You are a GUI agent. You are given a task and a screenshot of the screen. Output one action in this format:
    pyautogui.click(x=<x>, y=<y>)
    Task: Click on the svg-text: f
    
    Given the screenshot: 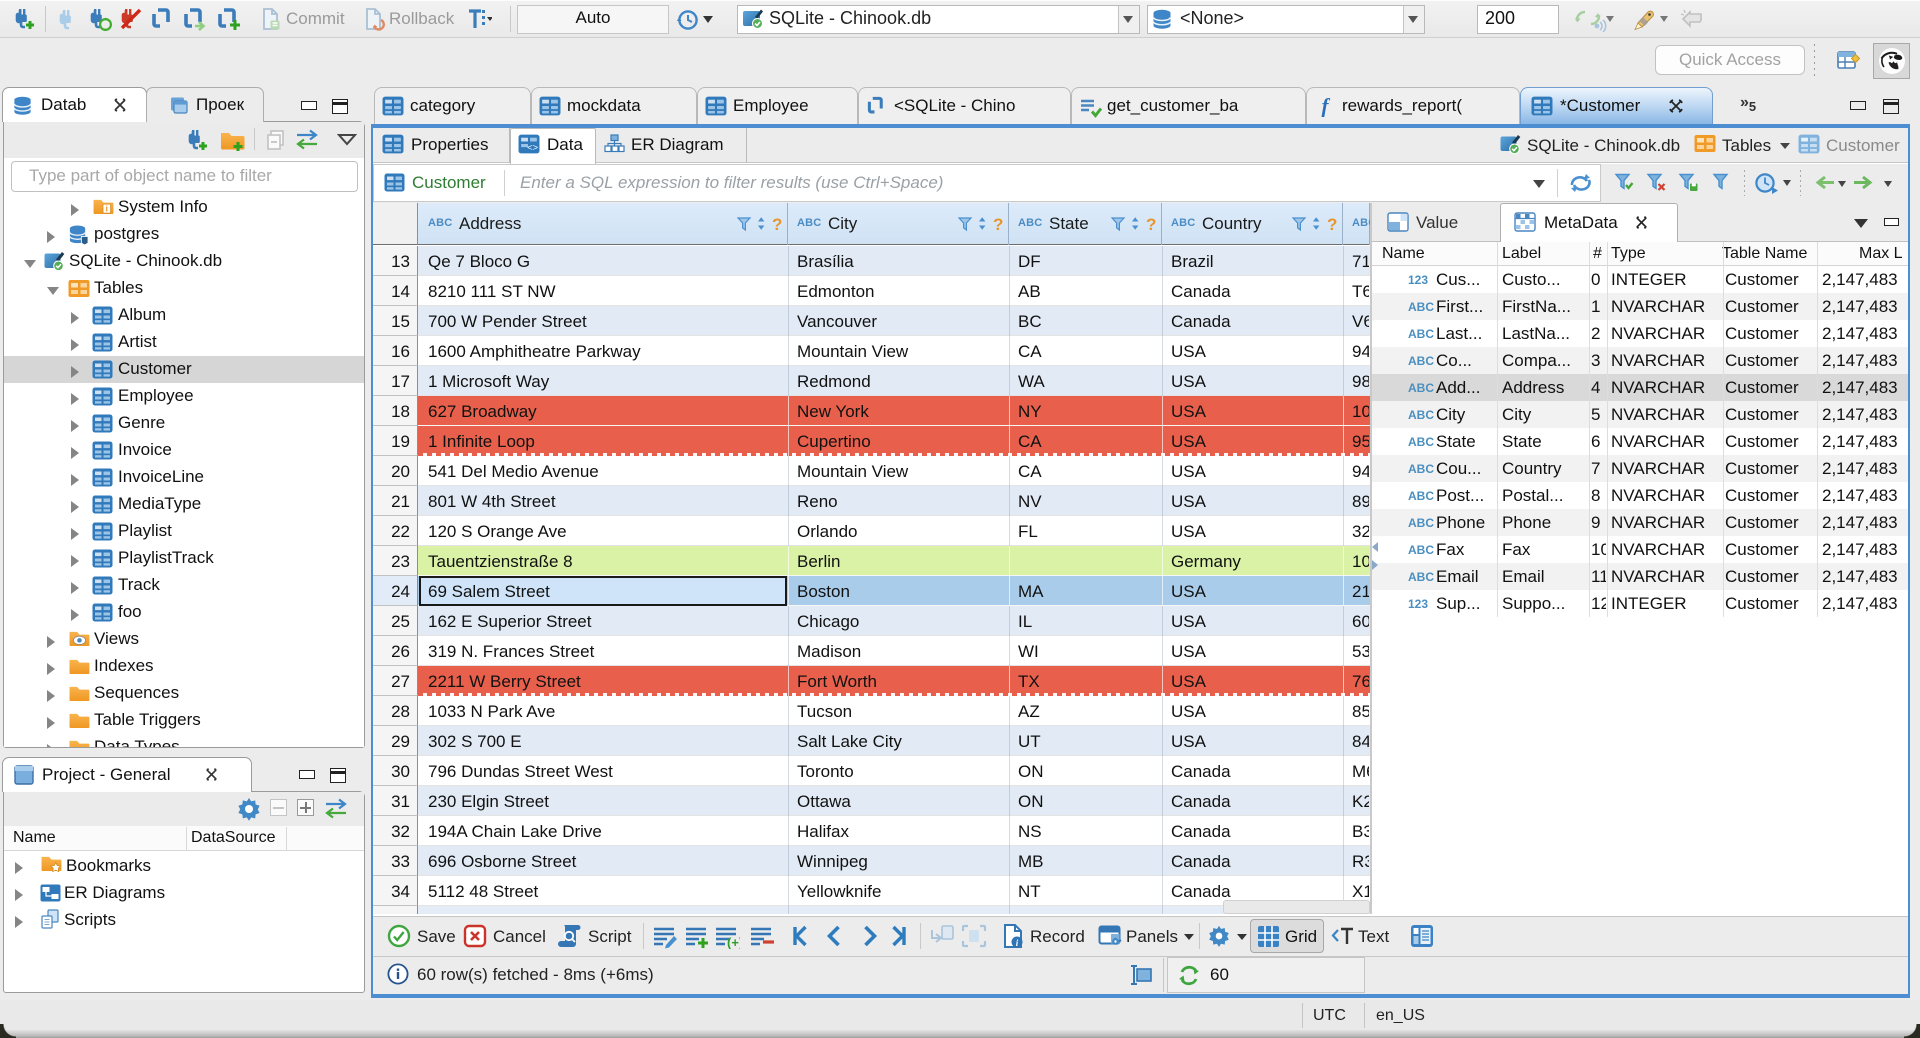 What is the action you would take?
    pyautogui.click(x=1326, y=106)
    